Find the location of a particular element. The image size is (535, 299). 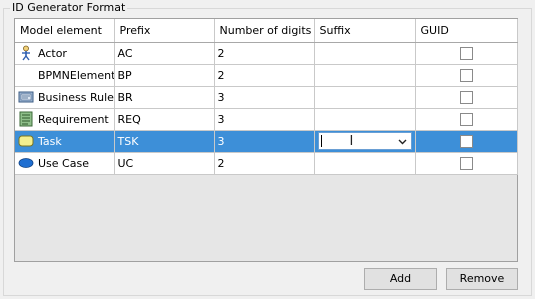

add-button: Add is located at coordinates (400, 279).